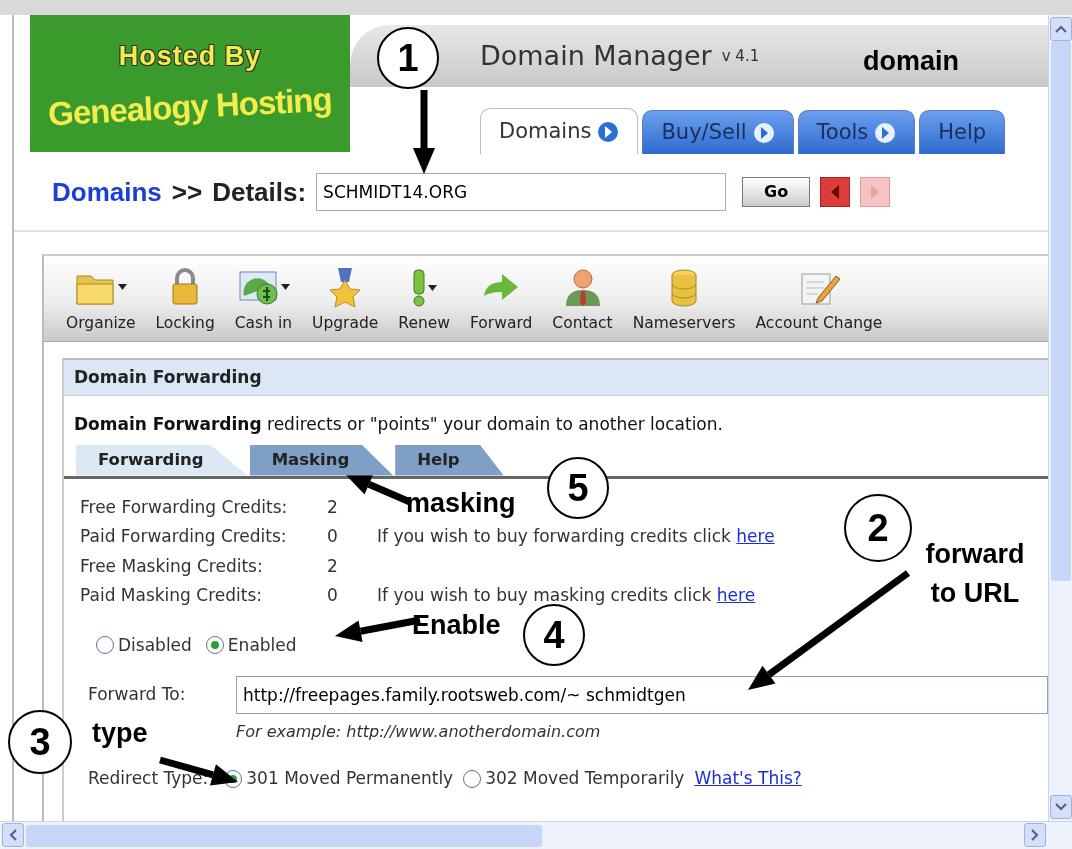 This screenshot has width=1072, height=849. Describe the element at coordinates (642, 695) in the screenshot. I see `url-field: http://freepages.family.rootsweb.com/~ schmidtgen` at that location.